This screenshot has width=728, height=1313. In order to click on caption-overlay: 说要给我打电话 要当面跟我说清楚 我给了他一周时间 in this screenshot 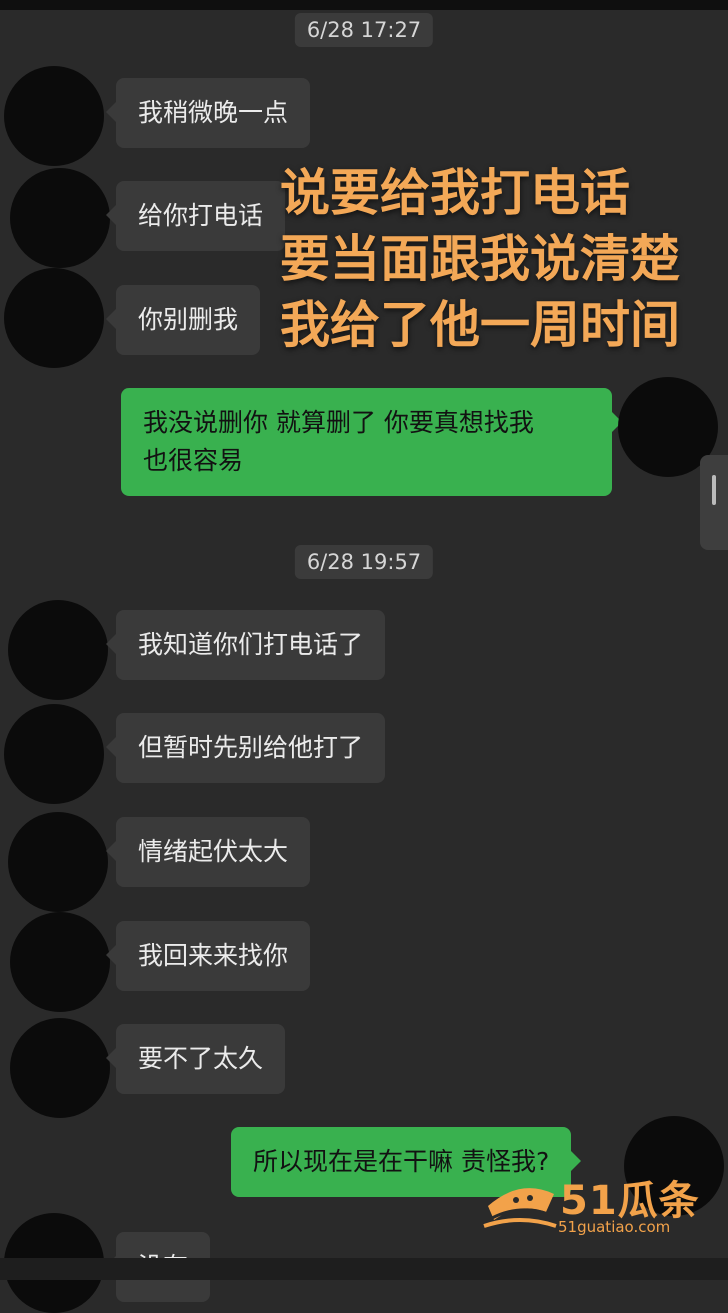, I will do `click(502, 259)`.